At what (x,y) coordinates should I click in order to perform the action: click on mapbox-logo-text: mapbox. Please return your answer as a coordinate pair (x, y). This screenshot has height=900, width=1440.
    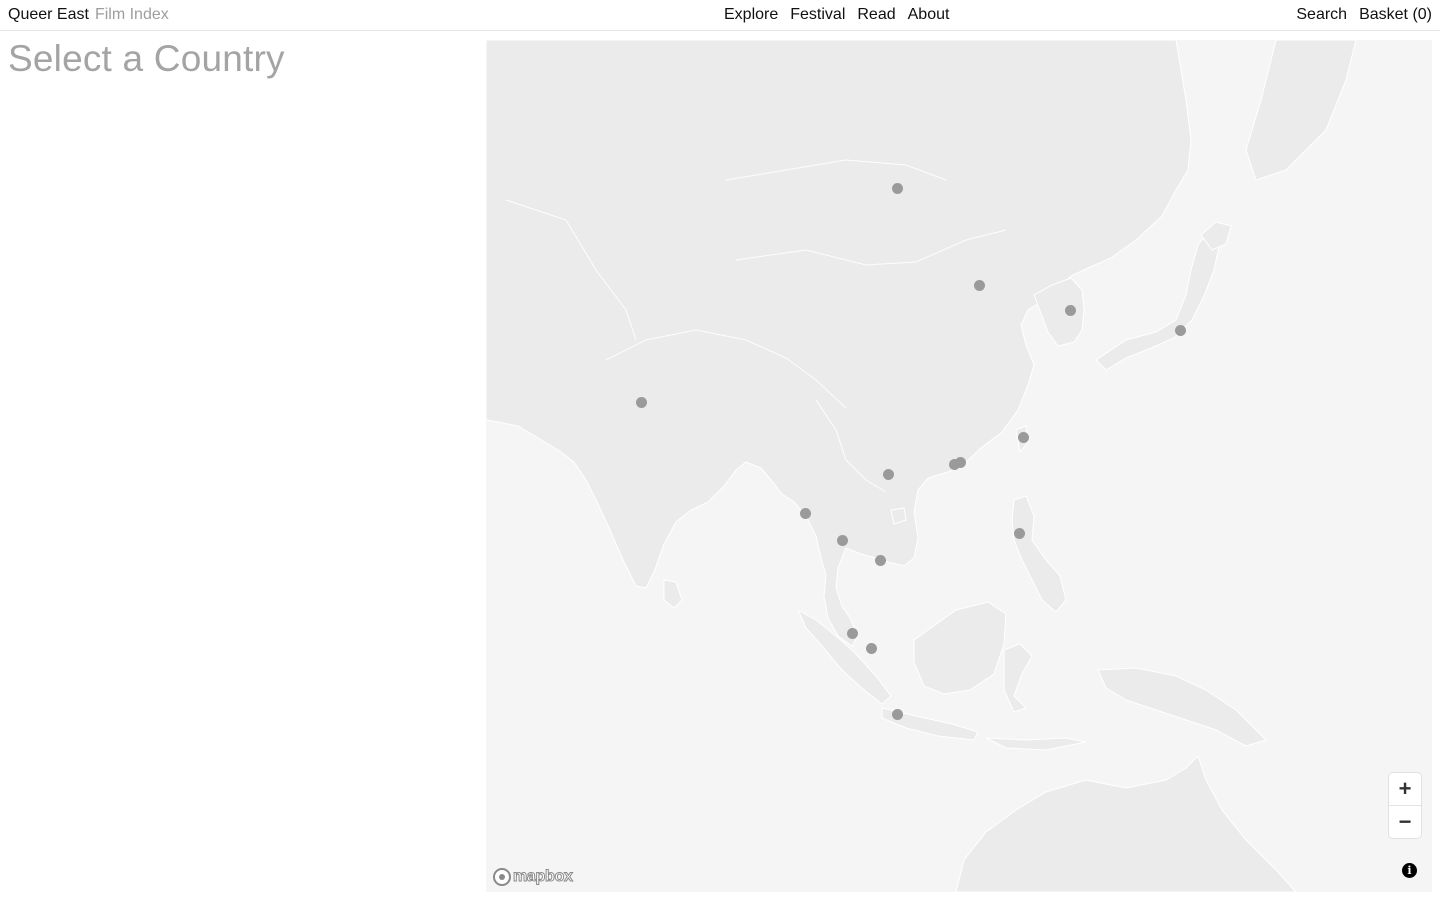
    Looking at the image, I should click on (543, 877).